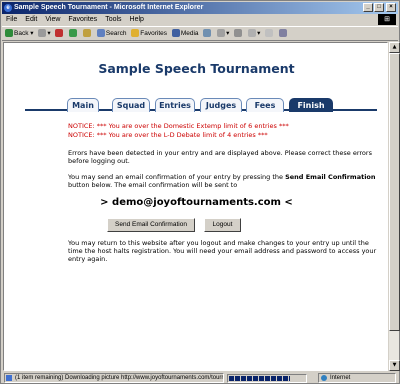 This screenshot has height=384, width=400. I want to click on edit-button: ▾, so click(254, 33).